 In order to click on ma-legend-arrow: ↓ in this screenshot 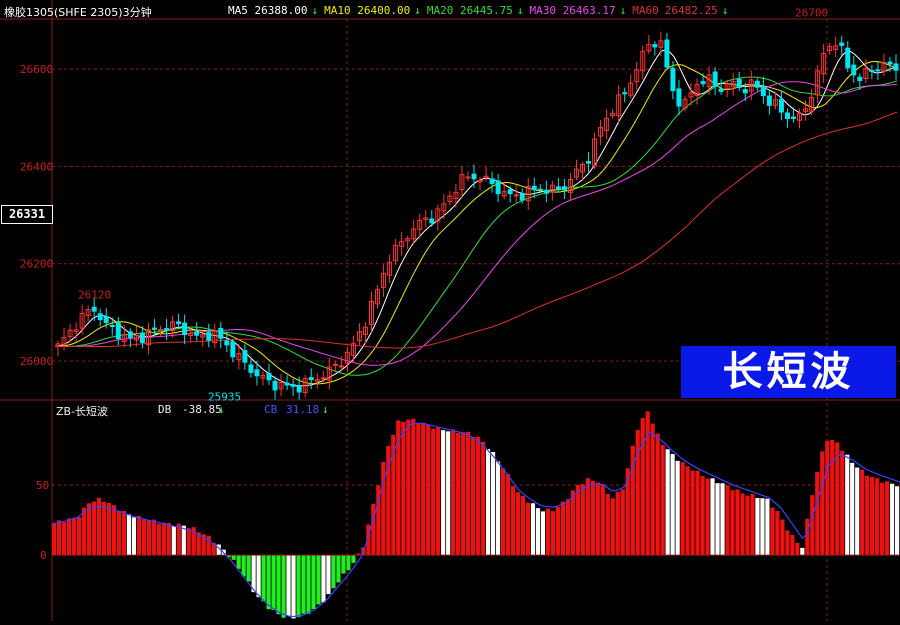, I will do `click(315, 10)`.